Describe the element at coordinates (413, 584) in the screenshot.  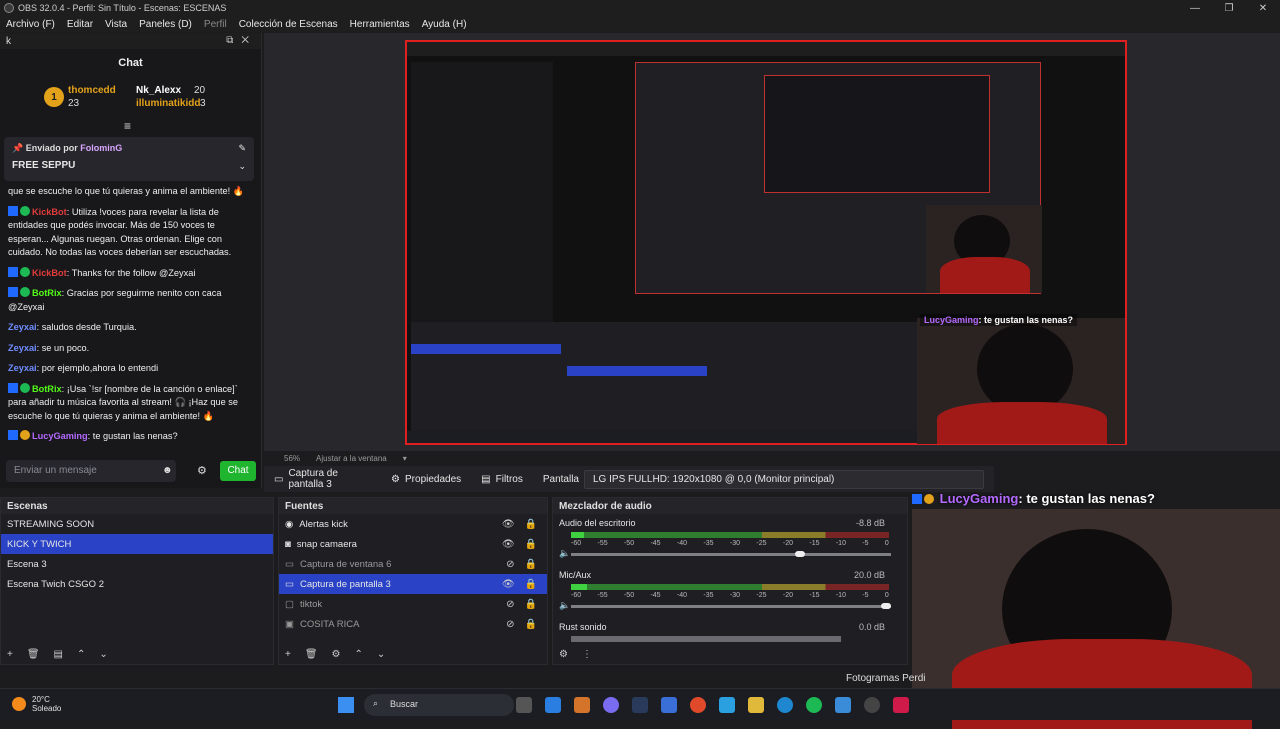
I see `source-item: ▭ Captura de pantalla 3 👁 🔒` at that location.